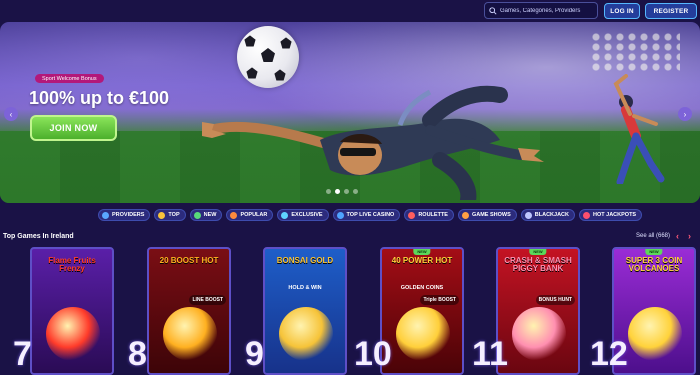 This screenshot has width=700, height=375. What do you see at coordinates (548, 10) in the screenshot?
I see `search-input` at bounding box center [548, 10].